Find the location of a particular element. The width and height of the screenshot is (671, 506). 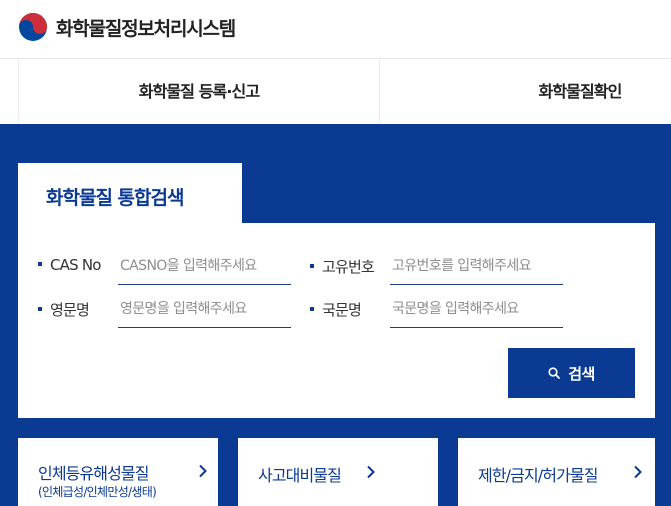

main-nav: 화학물질 등록·신고 화학물질확인 is located at coordinates (335, 91).